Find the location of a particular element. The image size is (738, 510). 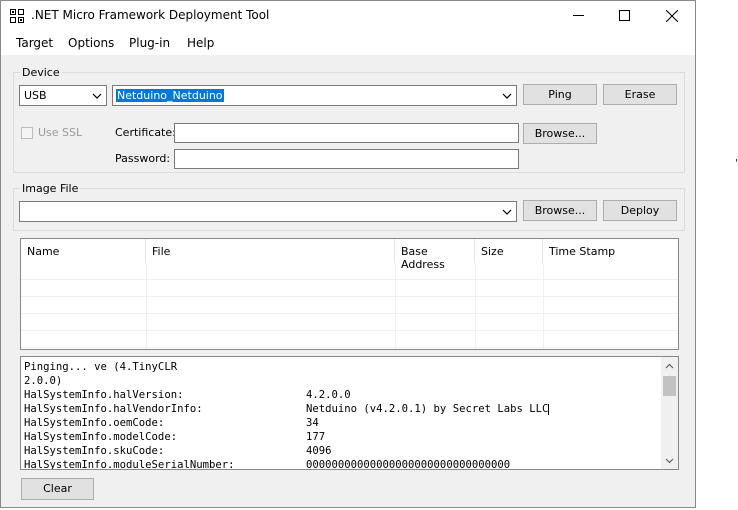

column-file: File is located at coordinates (270, 251).